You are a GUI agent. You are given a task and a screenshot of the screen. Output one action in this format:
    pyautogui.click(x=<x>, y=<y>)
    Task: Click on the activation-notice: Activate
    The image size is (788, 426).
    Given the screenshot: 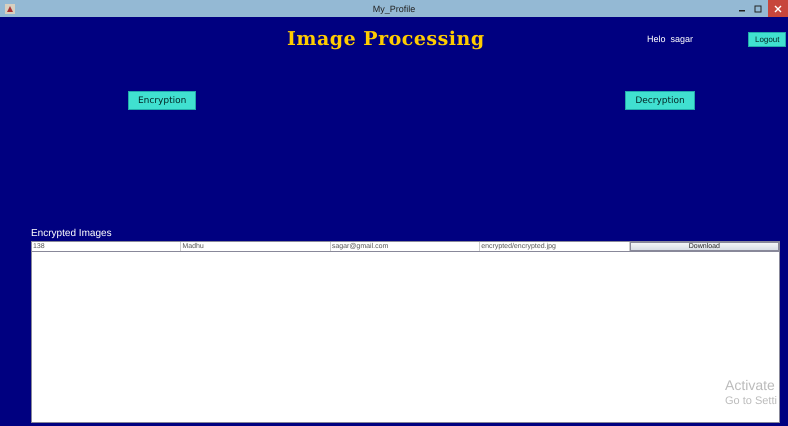 What is the action you would take?
    pyautogui.click(x=750, y=385)
    